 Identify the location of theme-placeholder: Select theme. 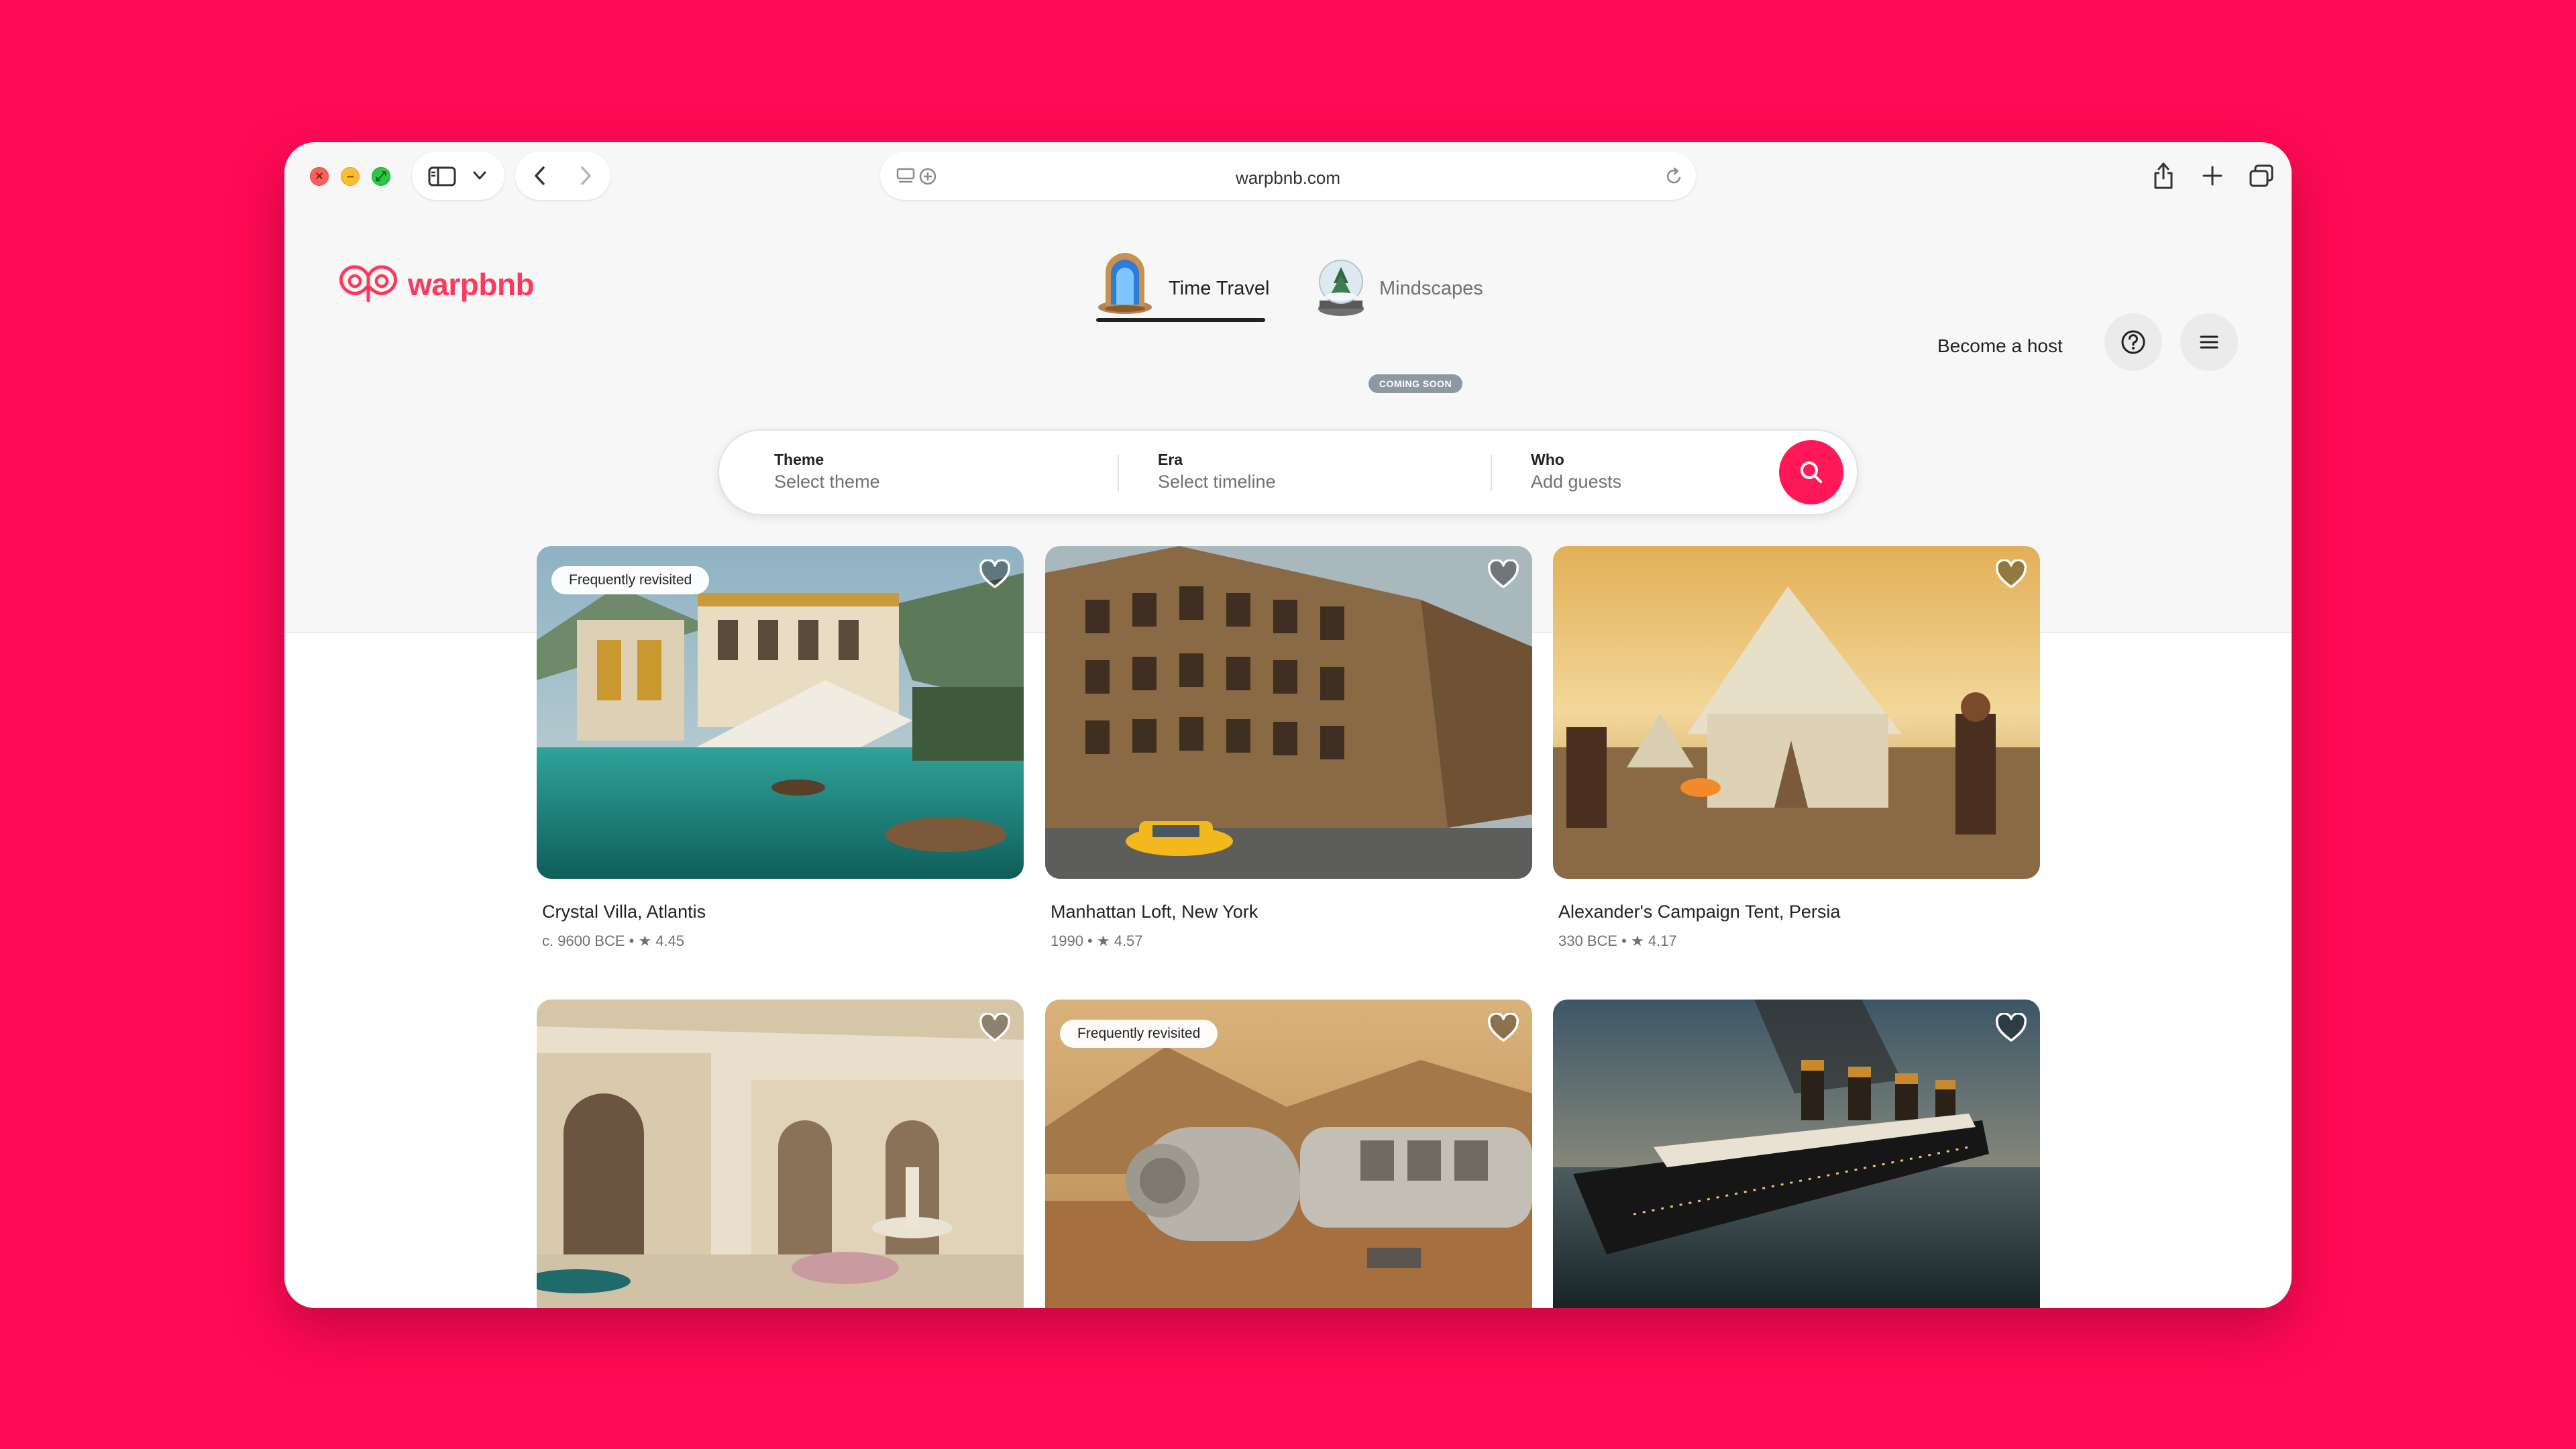
(827, 482).